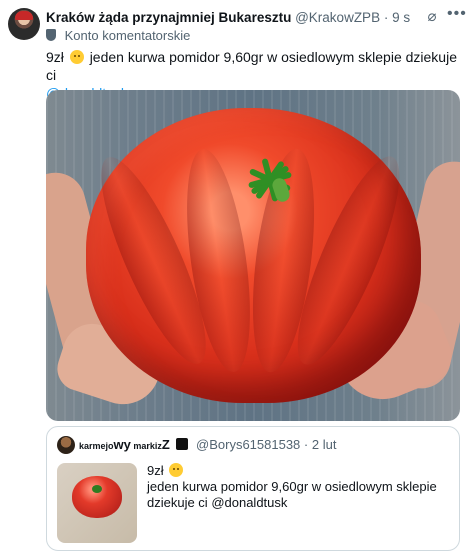 The width and height of the screenshot is (474, 554). What do you see at coordinates (401, 17) in the screenshot?
I see `tweet-time: 9 s` at bounding box center [401, 17].